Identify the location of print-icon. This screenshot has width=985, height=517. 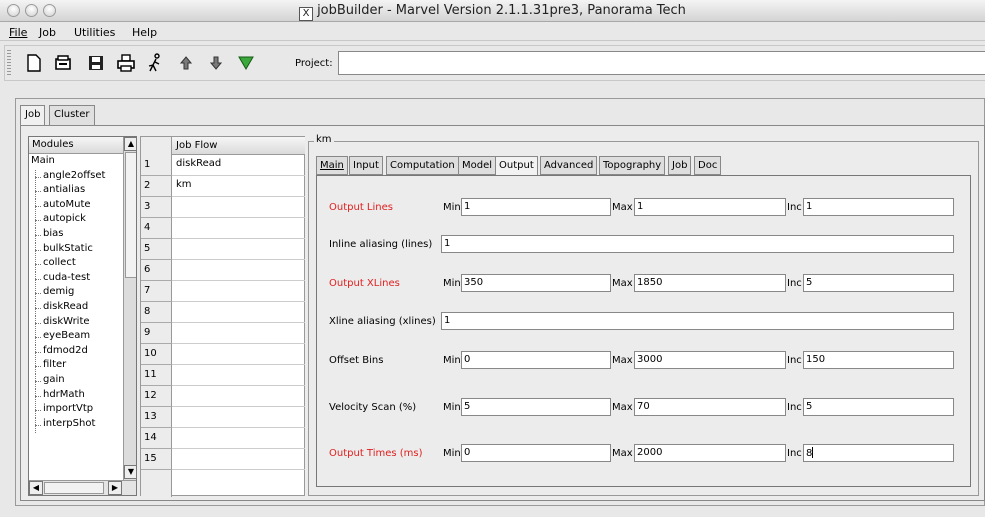
(126, 63).